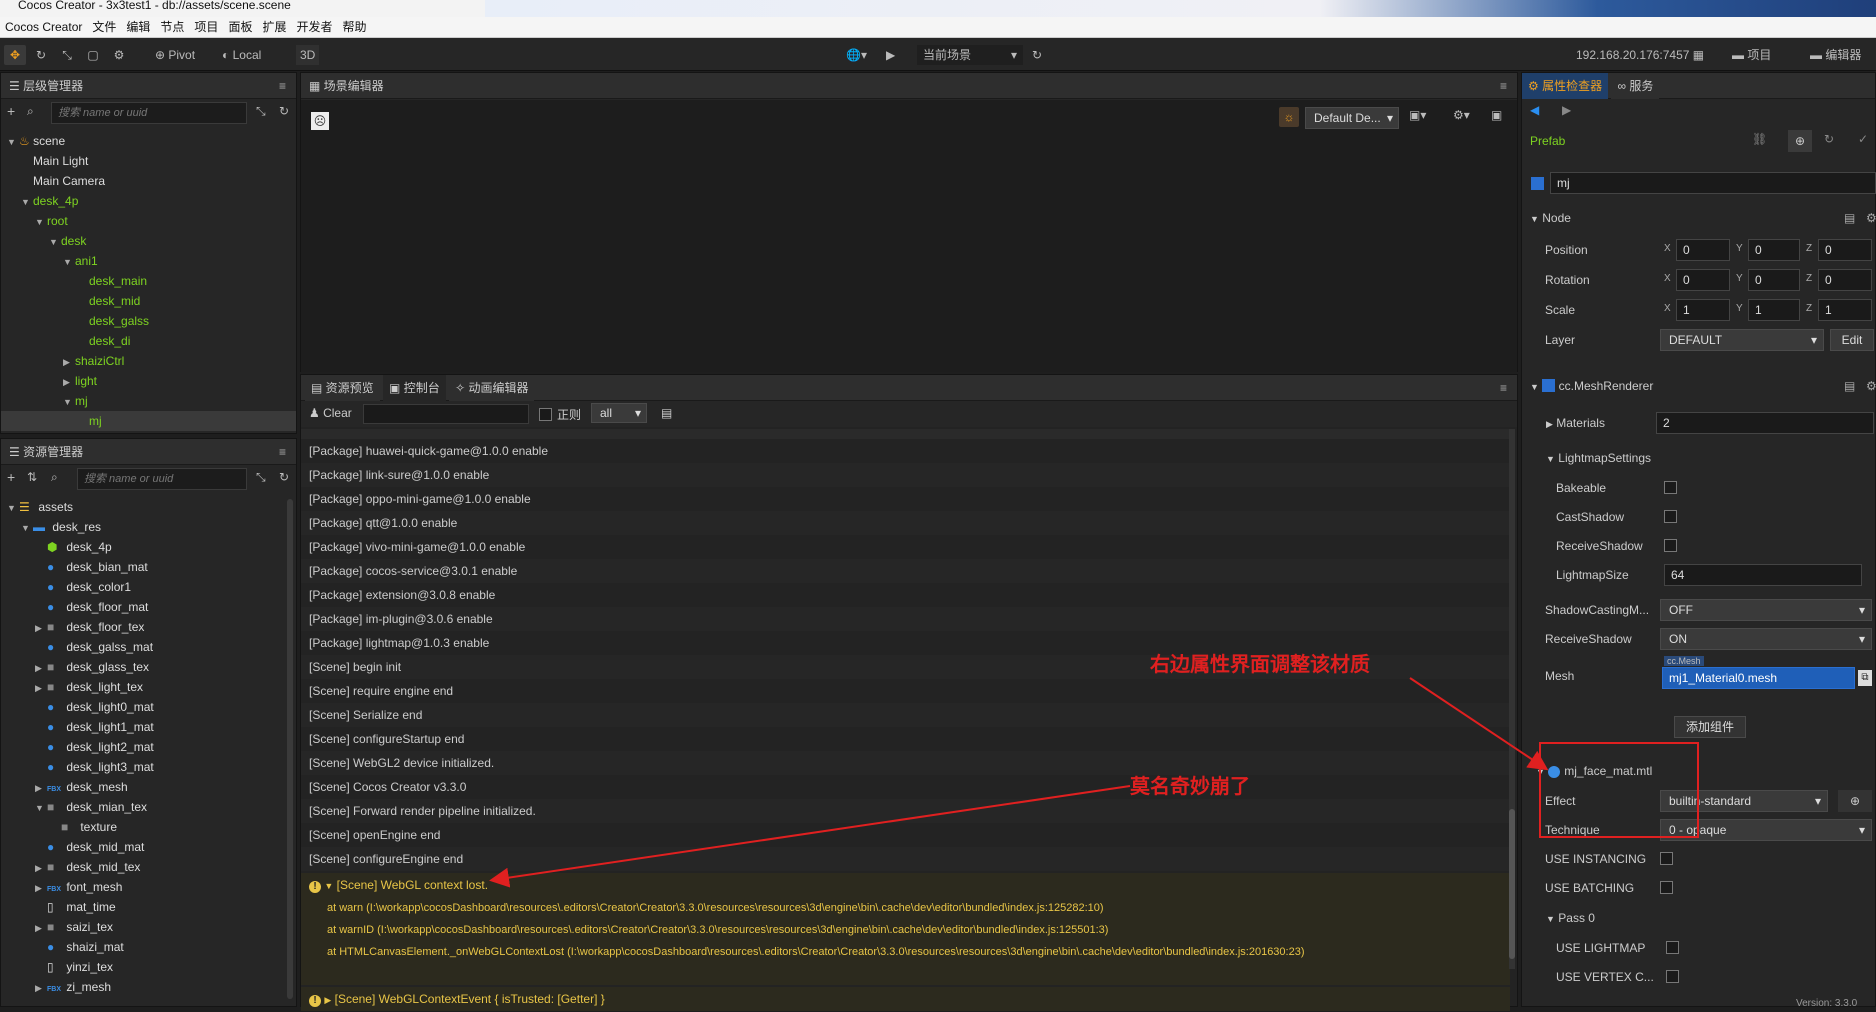  I want to click on shadowcasting-select: OFF ▾, so click(1766, 610).